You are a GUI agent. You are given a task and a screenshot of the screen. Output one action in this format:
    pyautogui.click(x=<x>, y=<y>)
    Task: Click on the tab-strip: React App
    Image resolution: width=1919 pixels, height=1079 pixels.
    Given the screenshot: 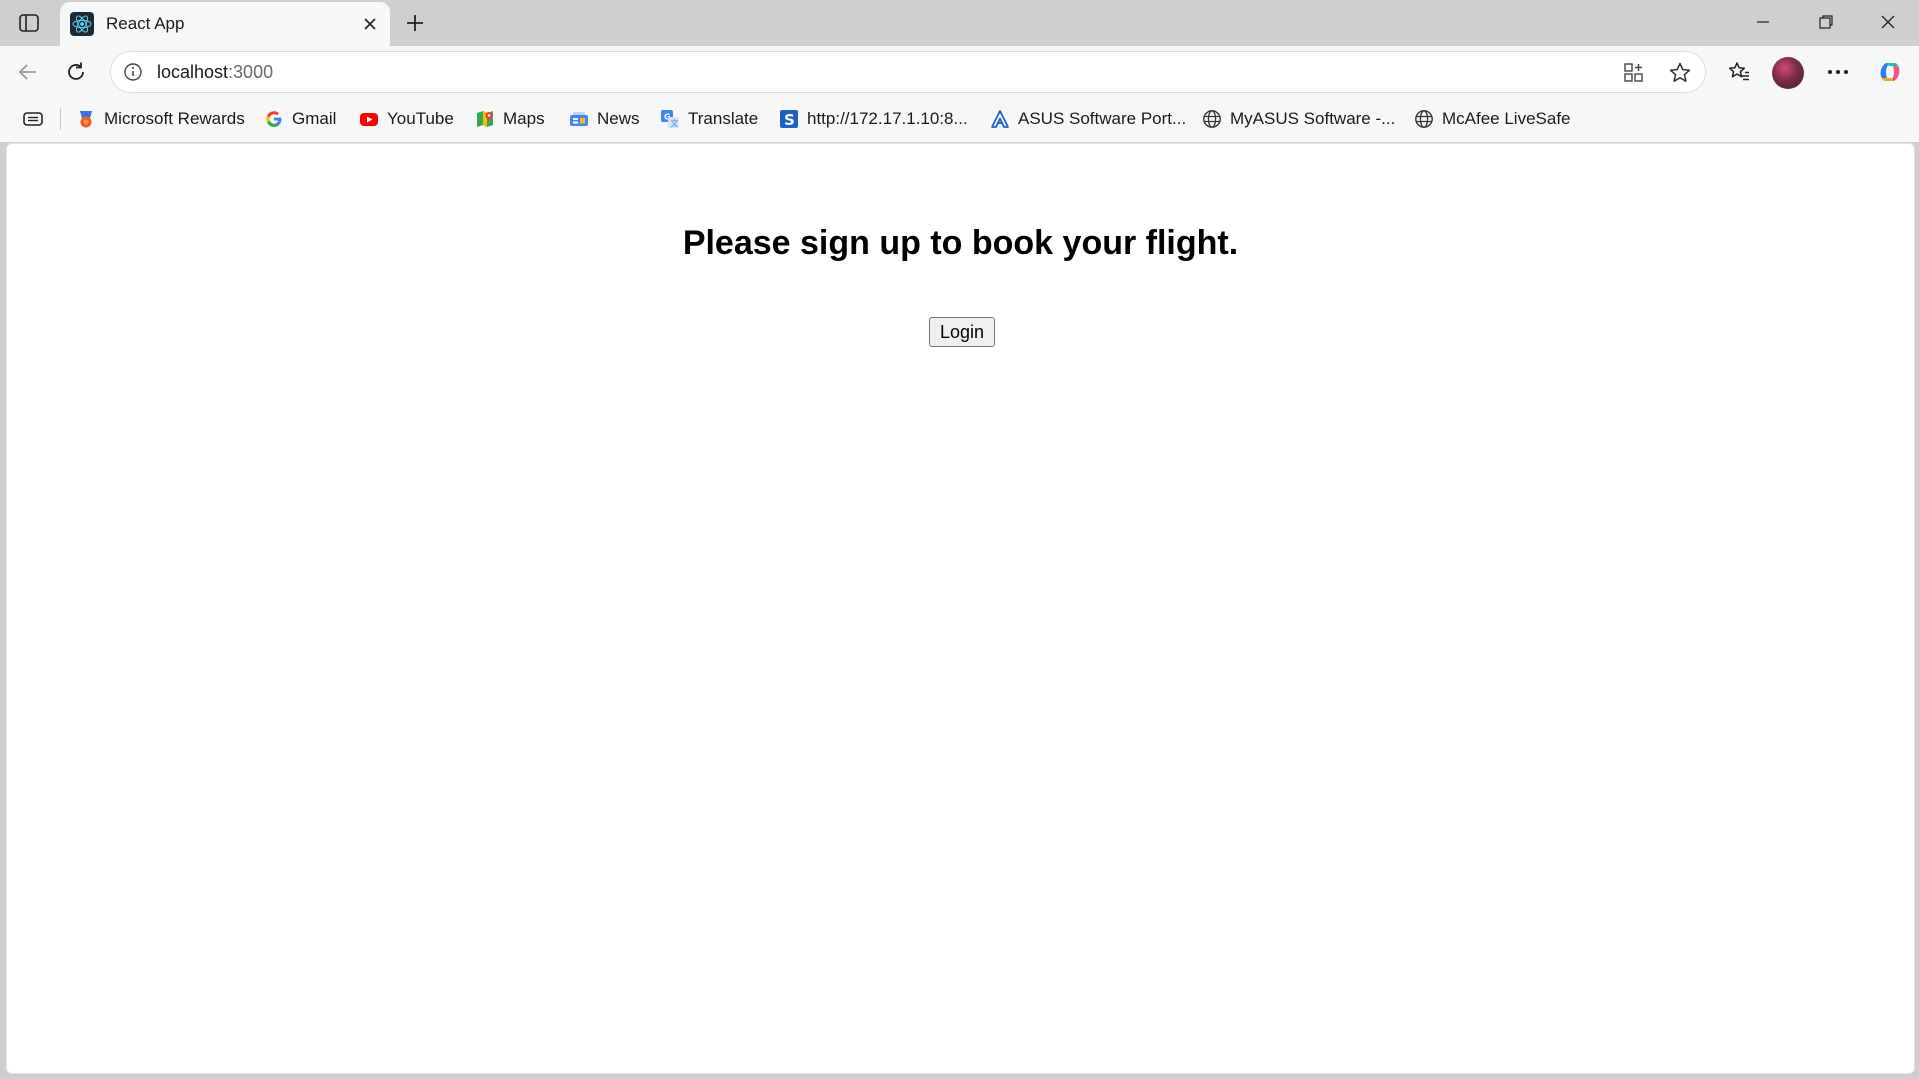 What is the action you would take?
    pyautogui.click(x=959, y=23)
    